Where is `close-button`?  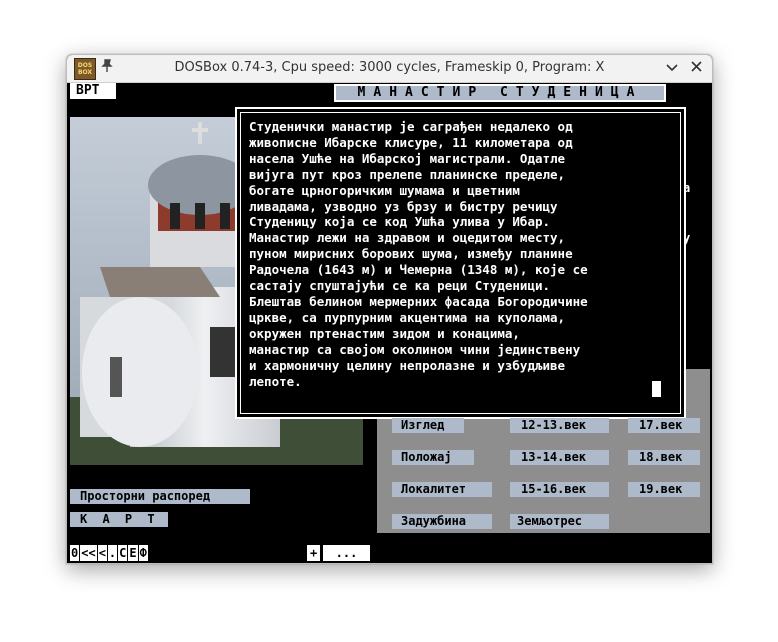 close-button is located at coordinates (696, 68).